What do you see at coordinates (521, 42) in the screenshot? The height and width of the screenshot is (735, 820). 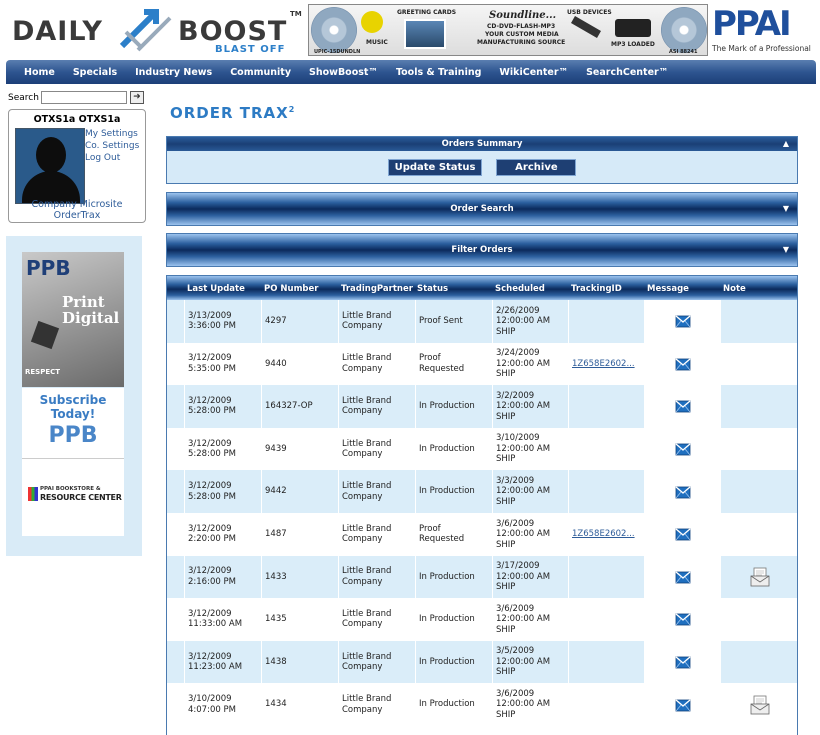 I see `banner-soundline-sub3: MANUFACTURING SOURCE` at bounding box center [521, 42].